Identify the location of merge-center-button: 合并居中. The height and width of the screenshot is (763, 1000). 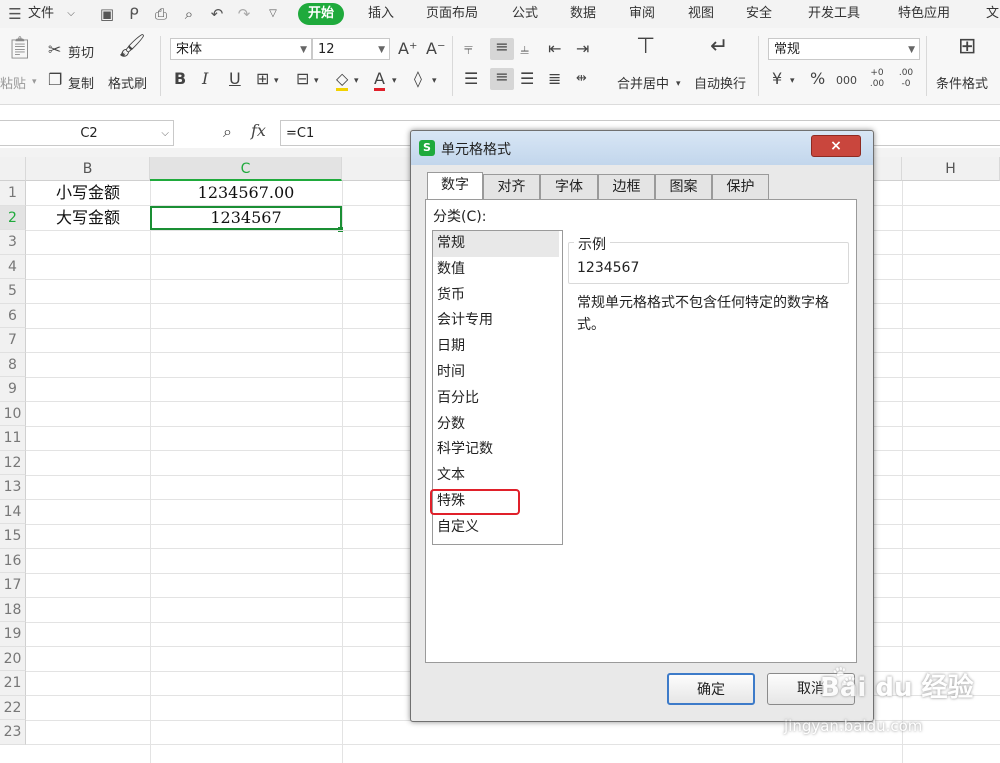
(643, 82).